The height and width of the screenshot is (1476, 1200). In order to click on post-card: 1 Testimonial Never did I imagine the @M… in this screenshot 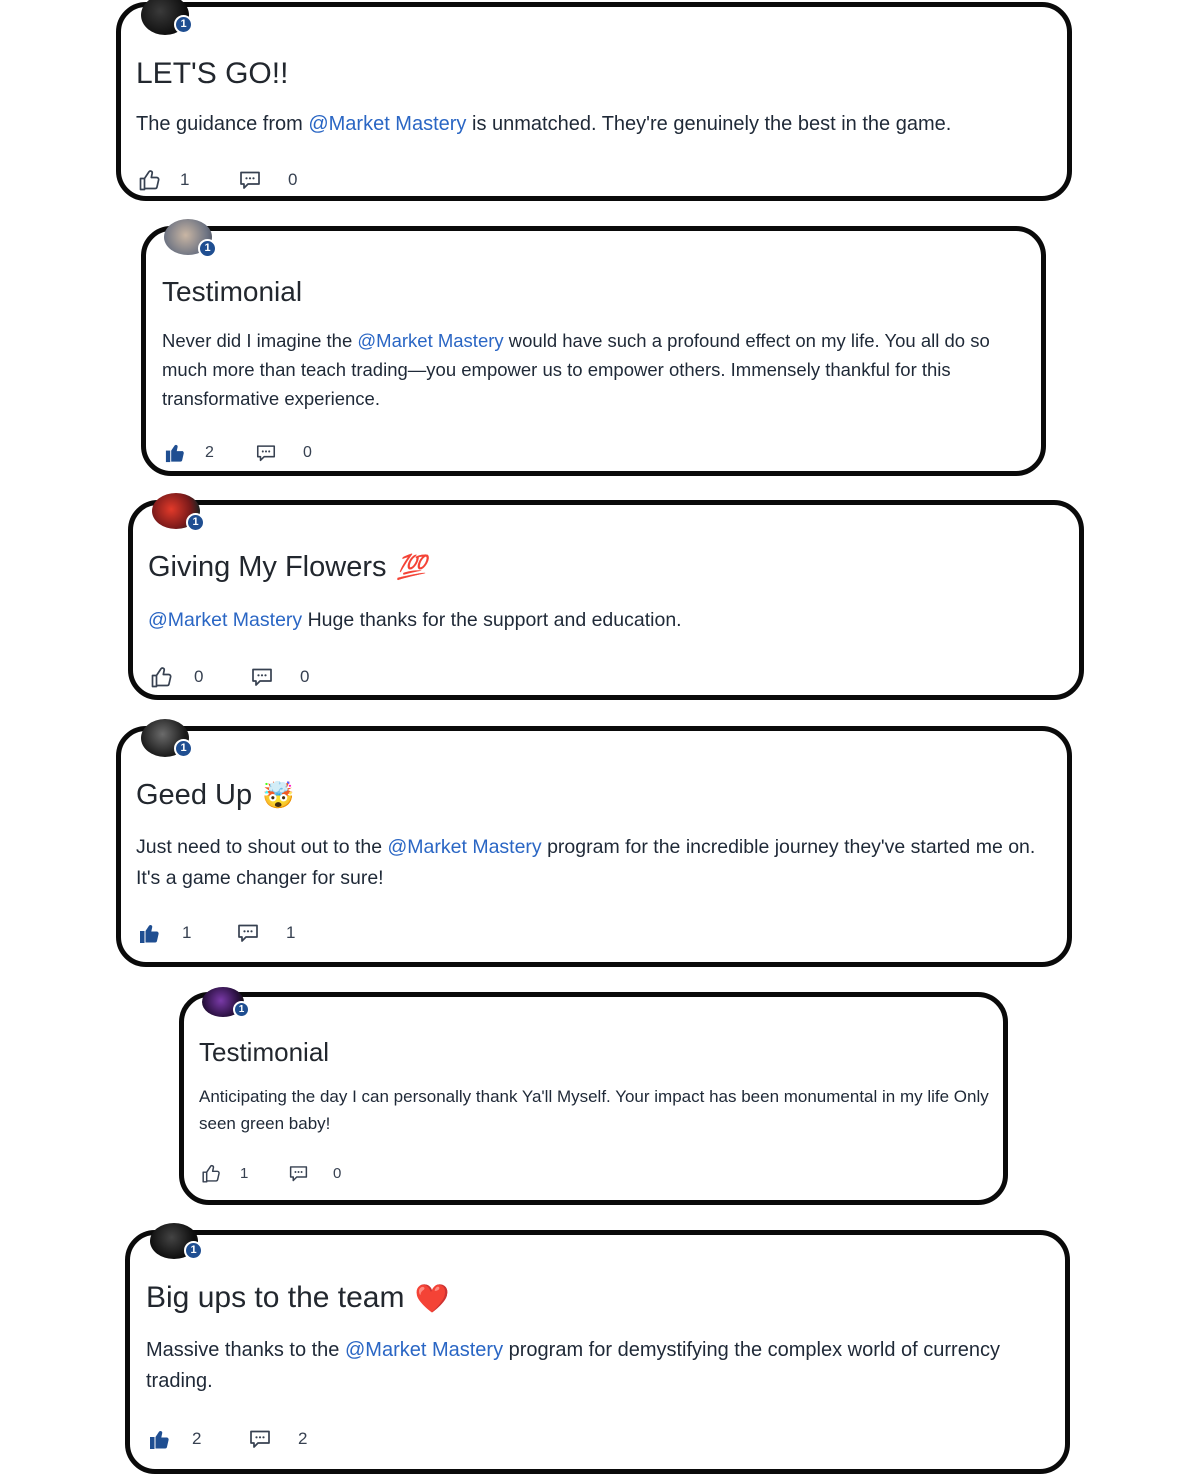, I will do `click(593, 347)`.